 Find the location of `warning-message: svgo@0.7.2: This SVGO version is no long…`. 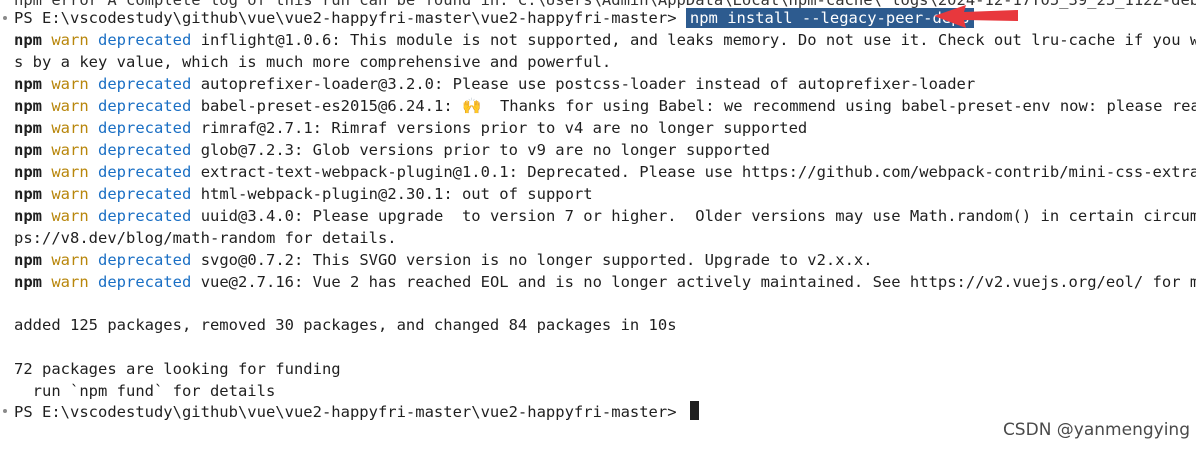

warning-message: svgo@0.7.2: This SVGO version is no long… is located at coordinates (536, 260).